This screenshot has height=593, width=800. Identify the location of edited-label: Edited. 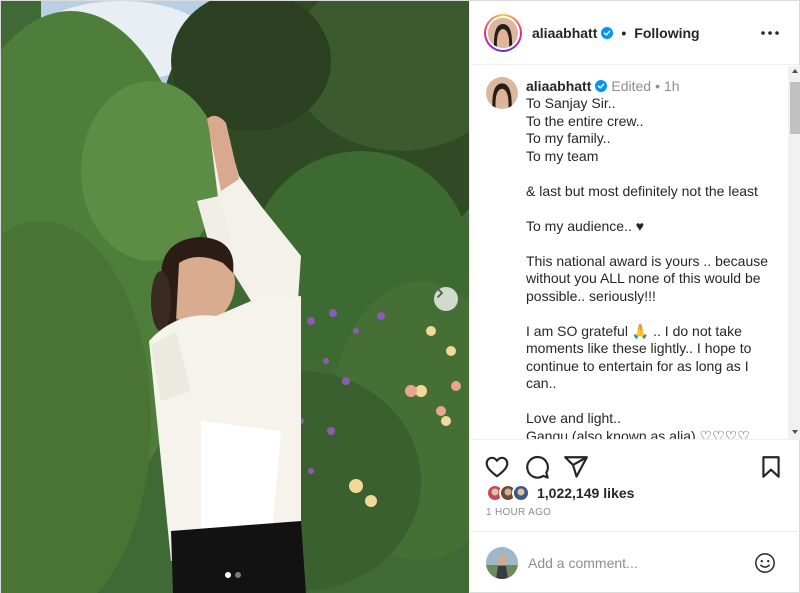
(631, 86).